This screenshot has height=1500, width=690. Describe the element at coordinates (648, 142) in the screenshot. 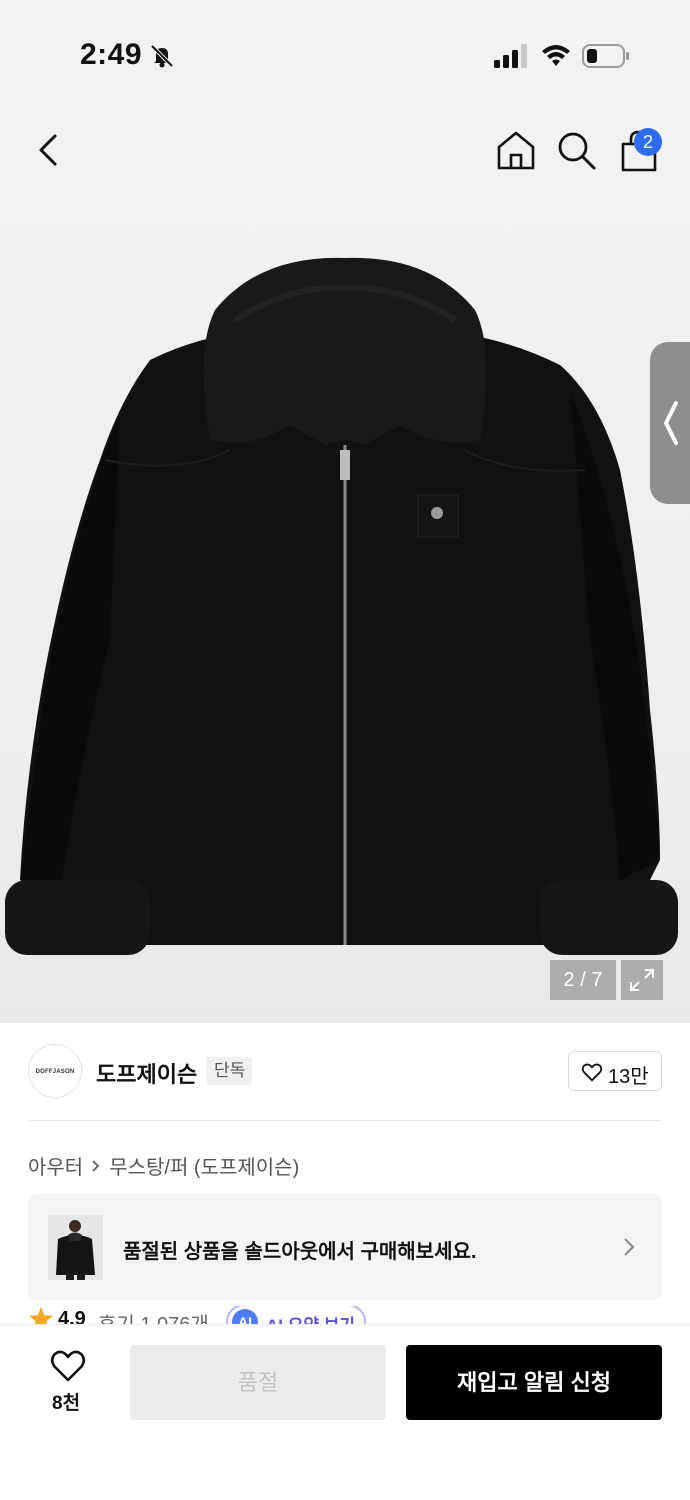

I see `cart-count-badge: 2` at that location.